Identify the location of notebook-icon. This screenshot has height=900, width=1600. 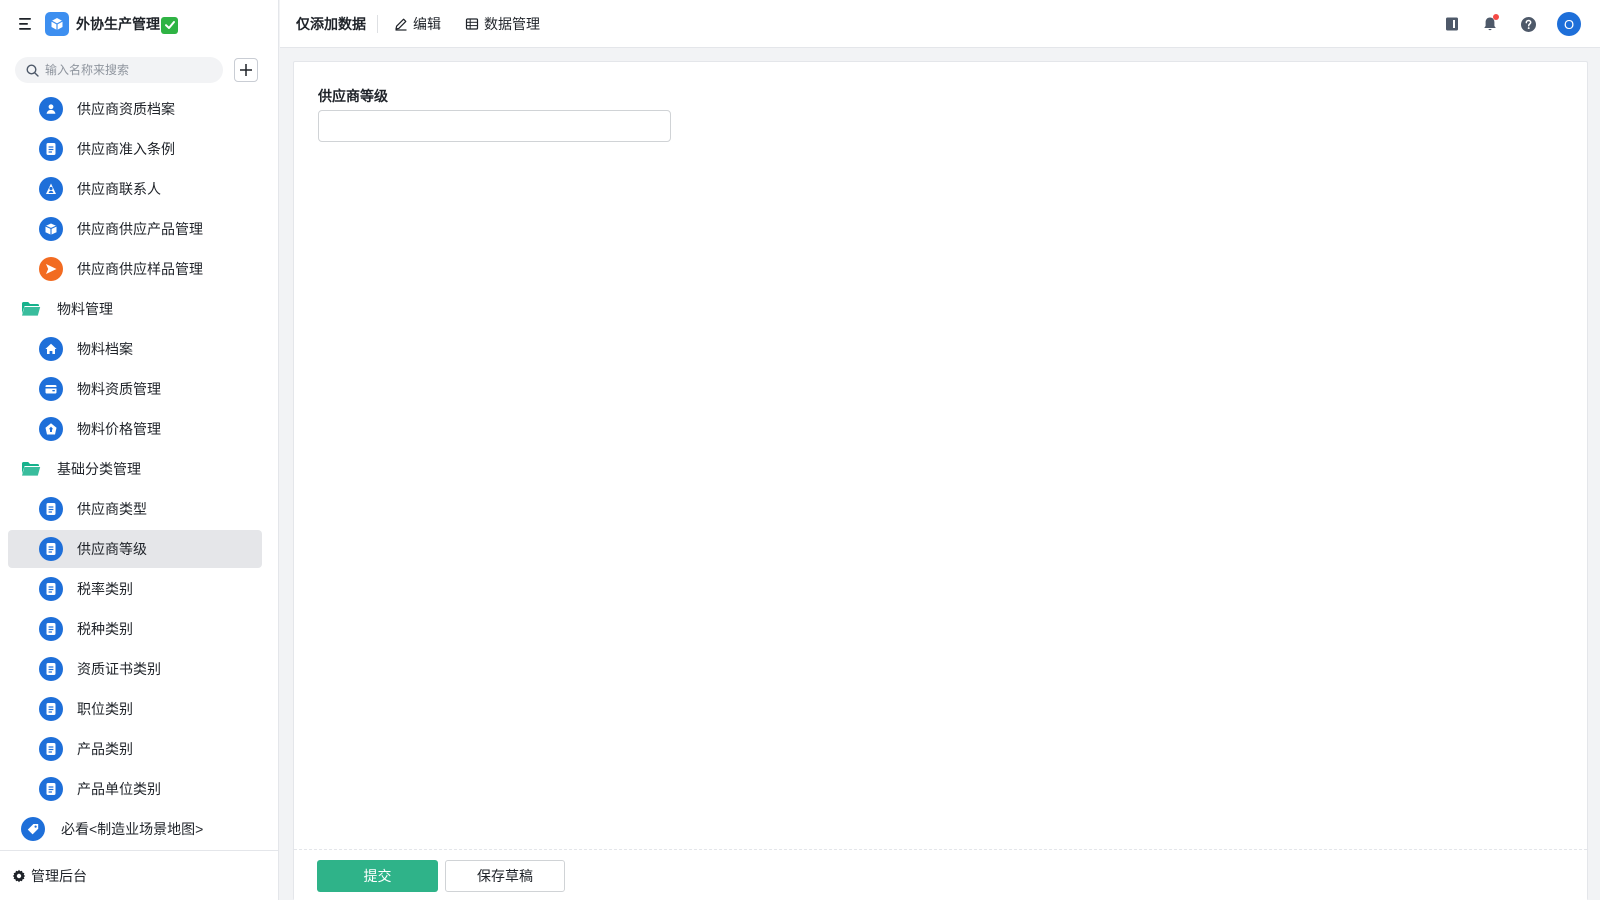
(1452, 24).